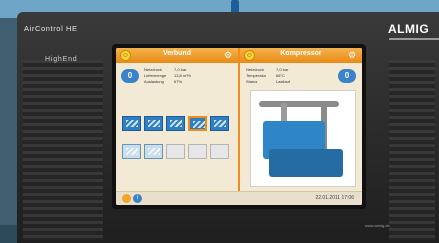  Describe the element at coordinates (306, 163) in the screenshot. I see `compressor-base` at that location.